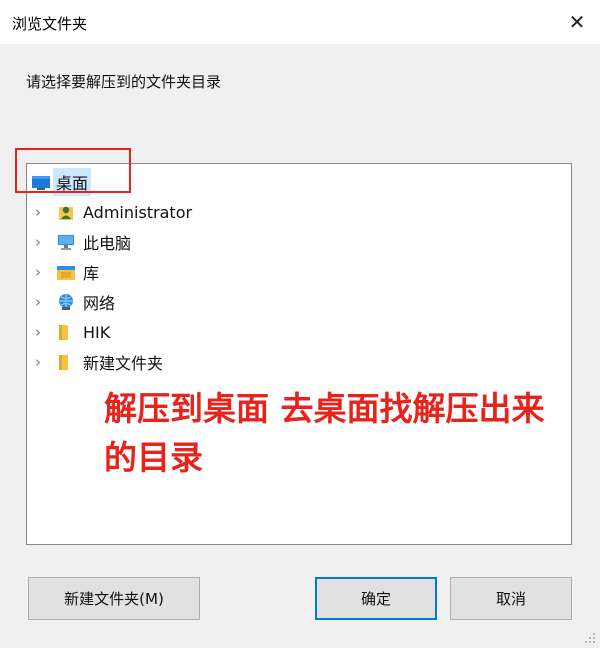 The height and width of the screenshot is (648, 600). Describe the element at coordinates (299, 332) in the screenshot. I see `tree-item-hik: › HIK` at that location.